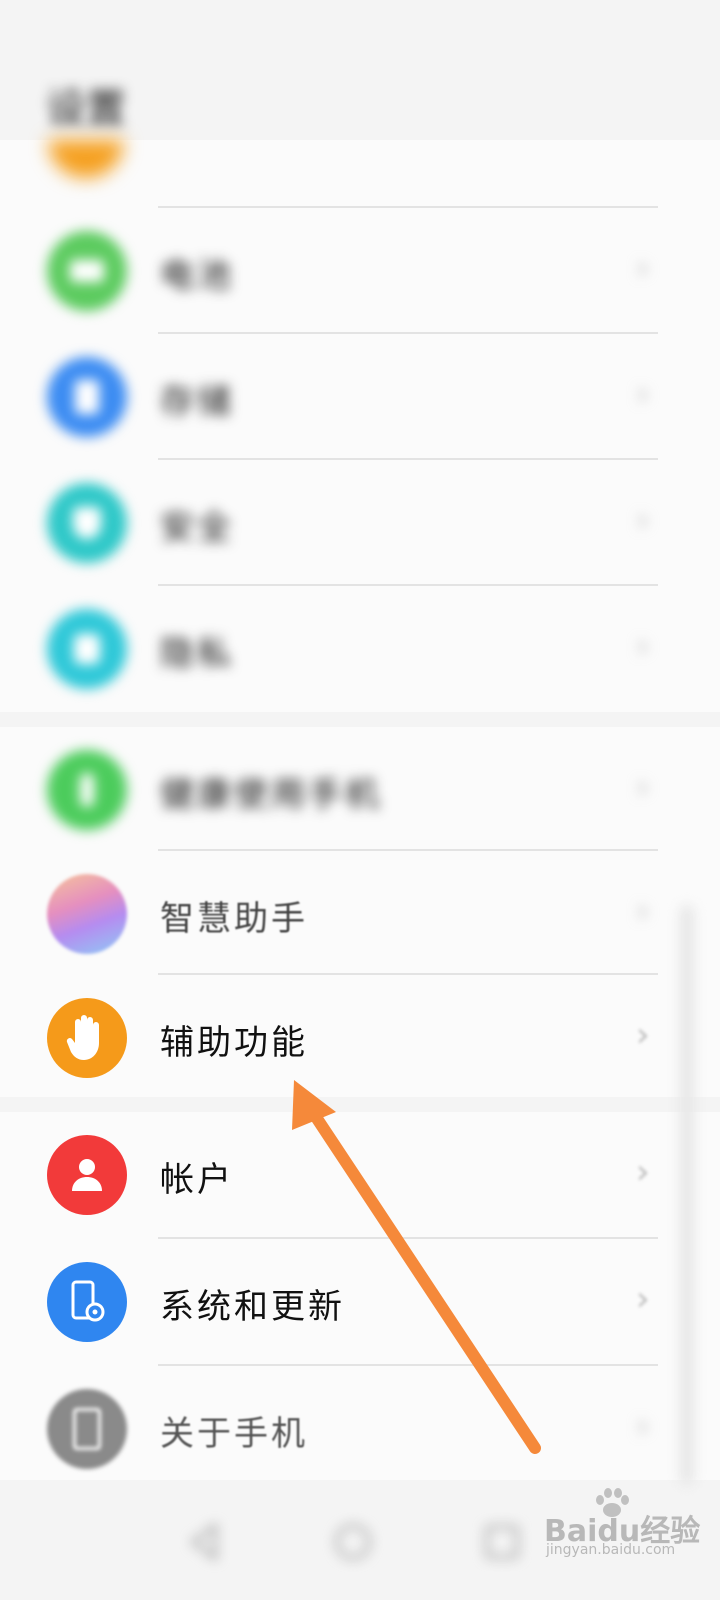 The height and width of the screenshot is (1600, 720). What do you see at coordinates (360, 648) in the screenshot?
I see `settings-item-privacy: 隐私 ›` at bounding box center [360, 648].